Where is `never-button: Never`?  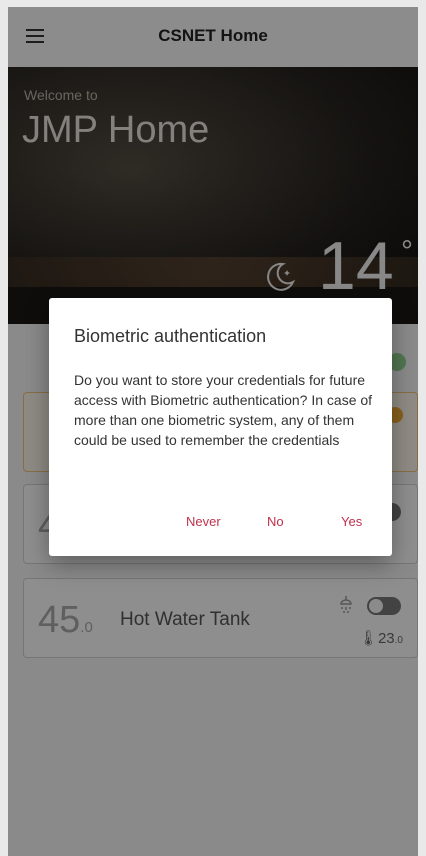
never-button: Never is located at coordinates (203, 521).